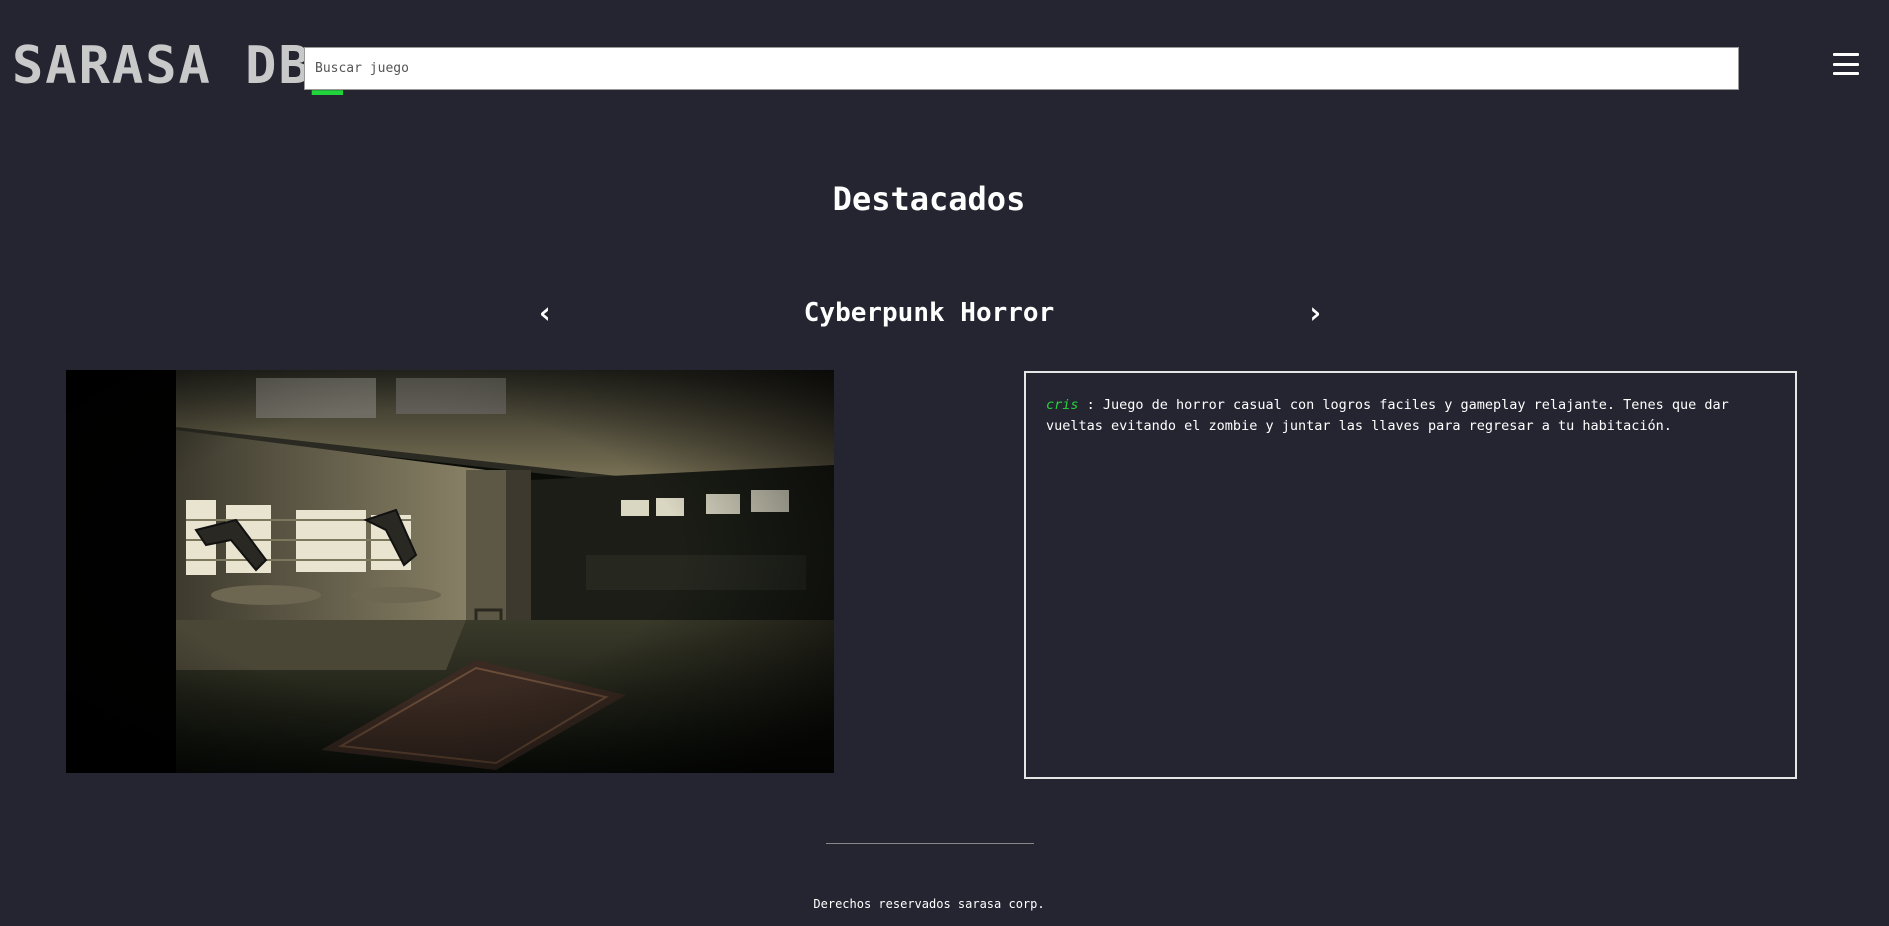 The height and width of the screenshot is (926, 1889). What do you see at coordinates (1062, 405) in the screenshot?
I see `review-author: cris` at bounding box center [1062, 405].